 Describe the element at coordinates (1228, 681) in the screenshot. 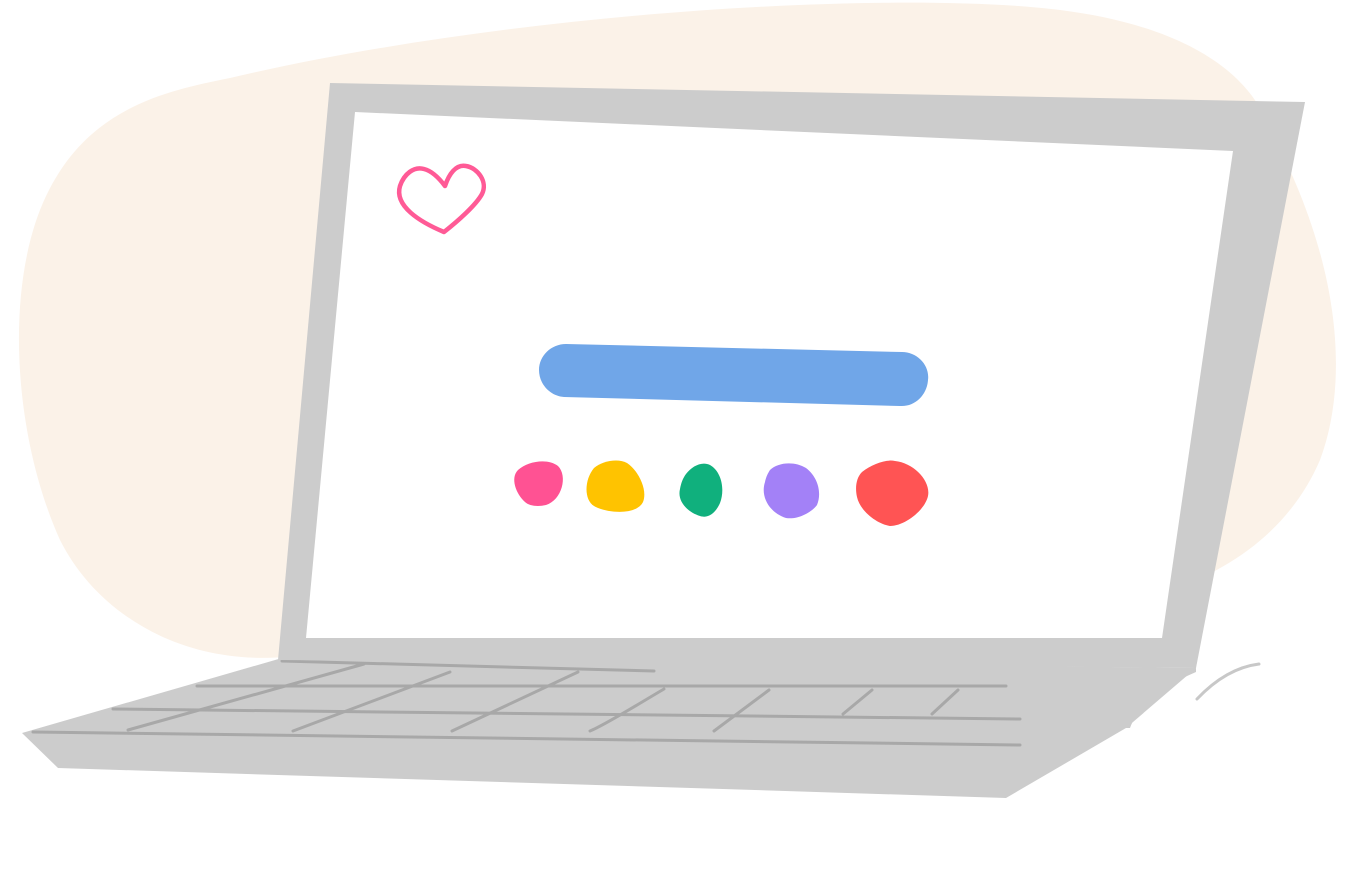

I see `power-cord` at that location.